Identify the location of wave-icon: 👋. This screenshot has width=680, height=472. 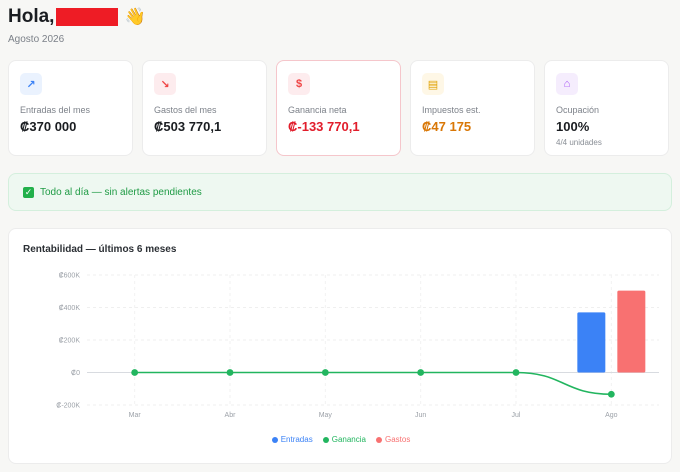
(135, 16).